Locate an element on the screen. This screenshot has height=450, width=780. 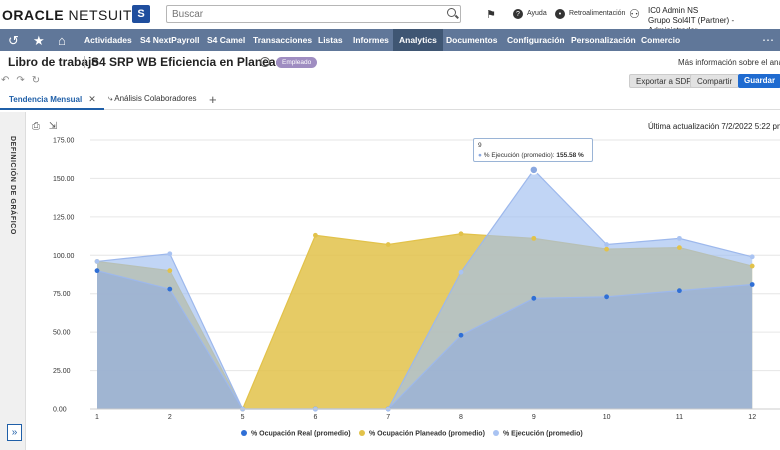
global-search-input is located at coordinates (313, 14).